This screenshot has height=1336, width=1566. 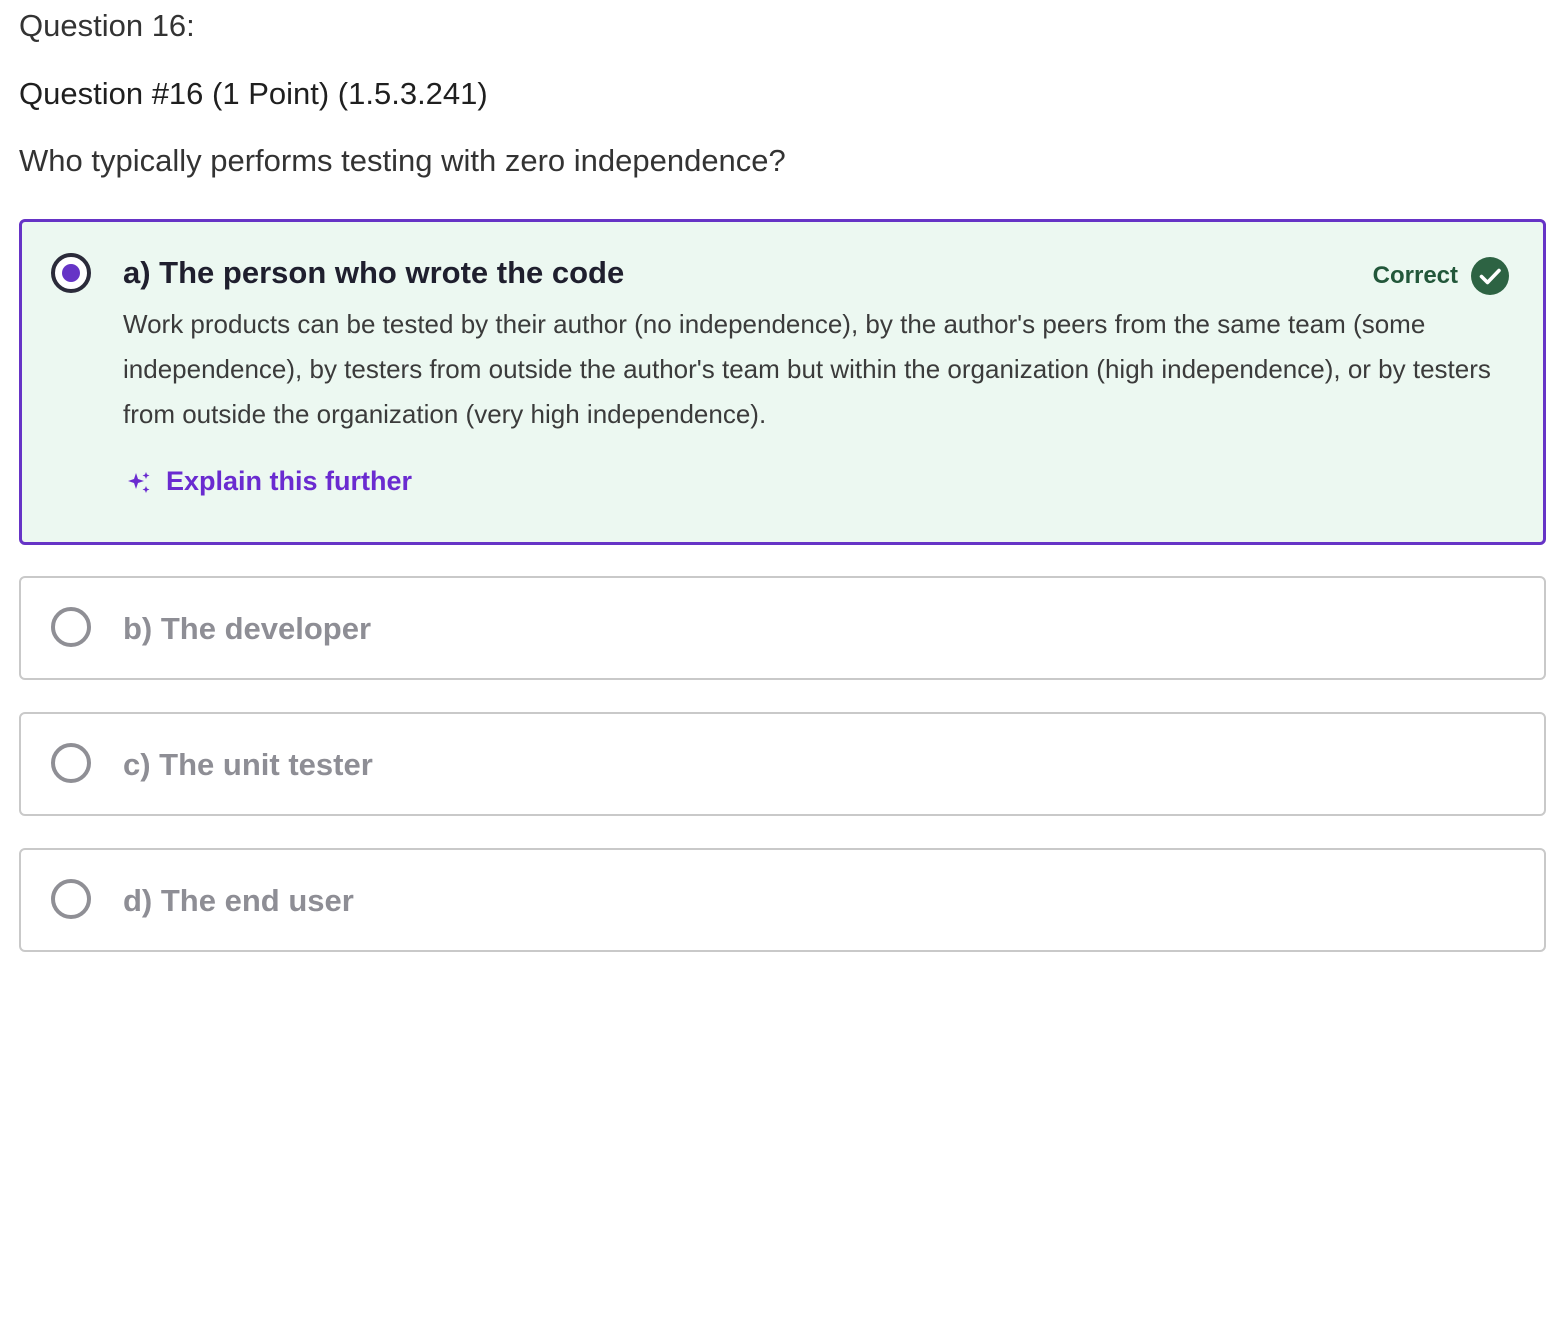 I want to click on correct-status: Correct, so click(x=1441, y=276).